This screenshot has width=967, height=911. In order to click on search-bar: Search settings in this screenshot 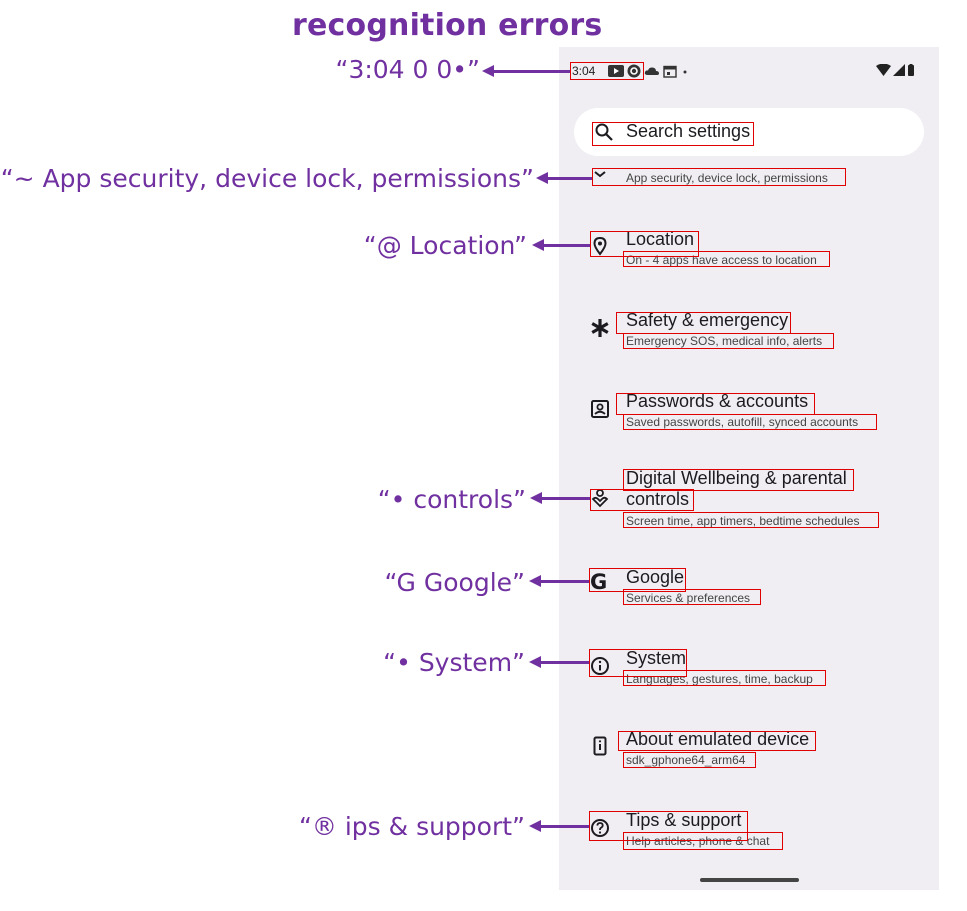, I will do `click(749, 132)`.